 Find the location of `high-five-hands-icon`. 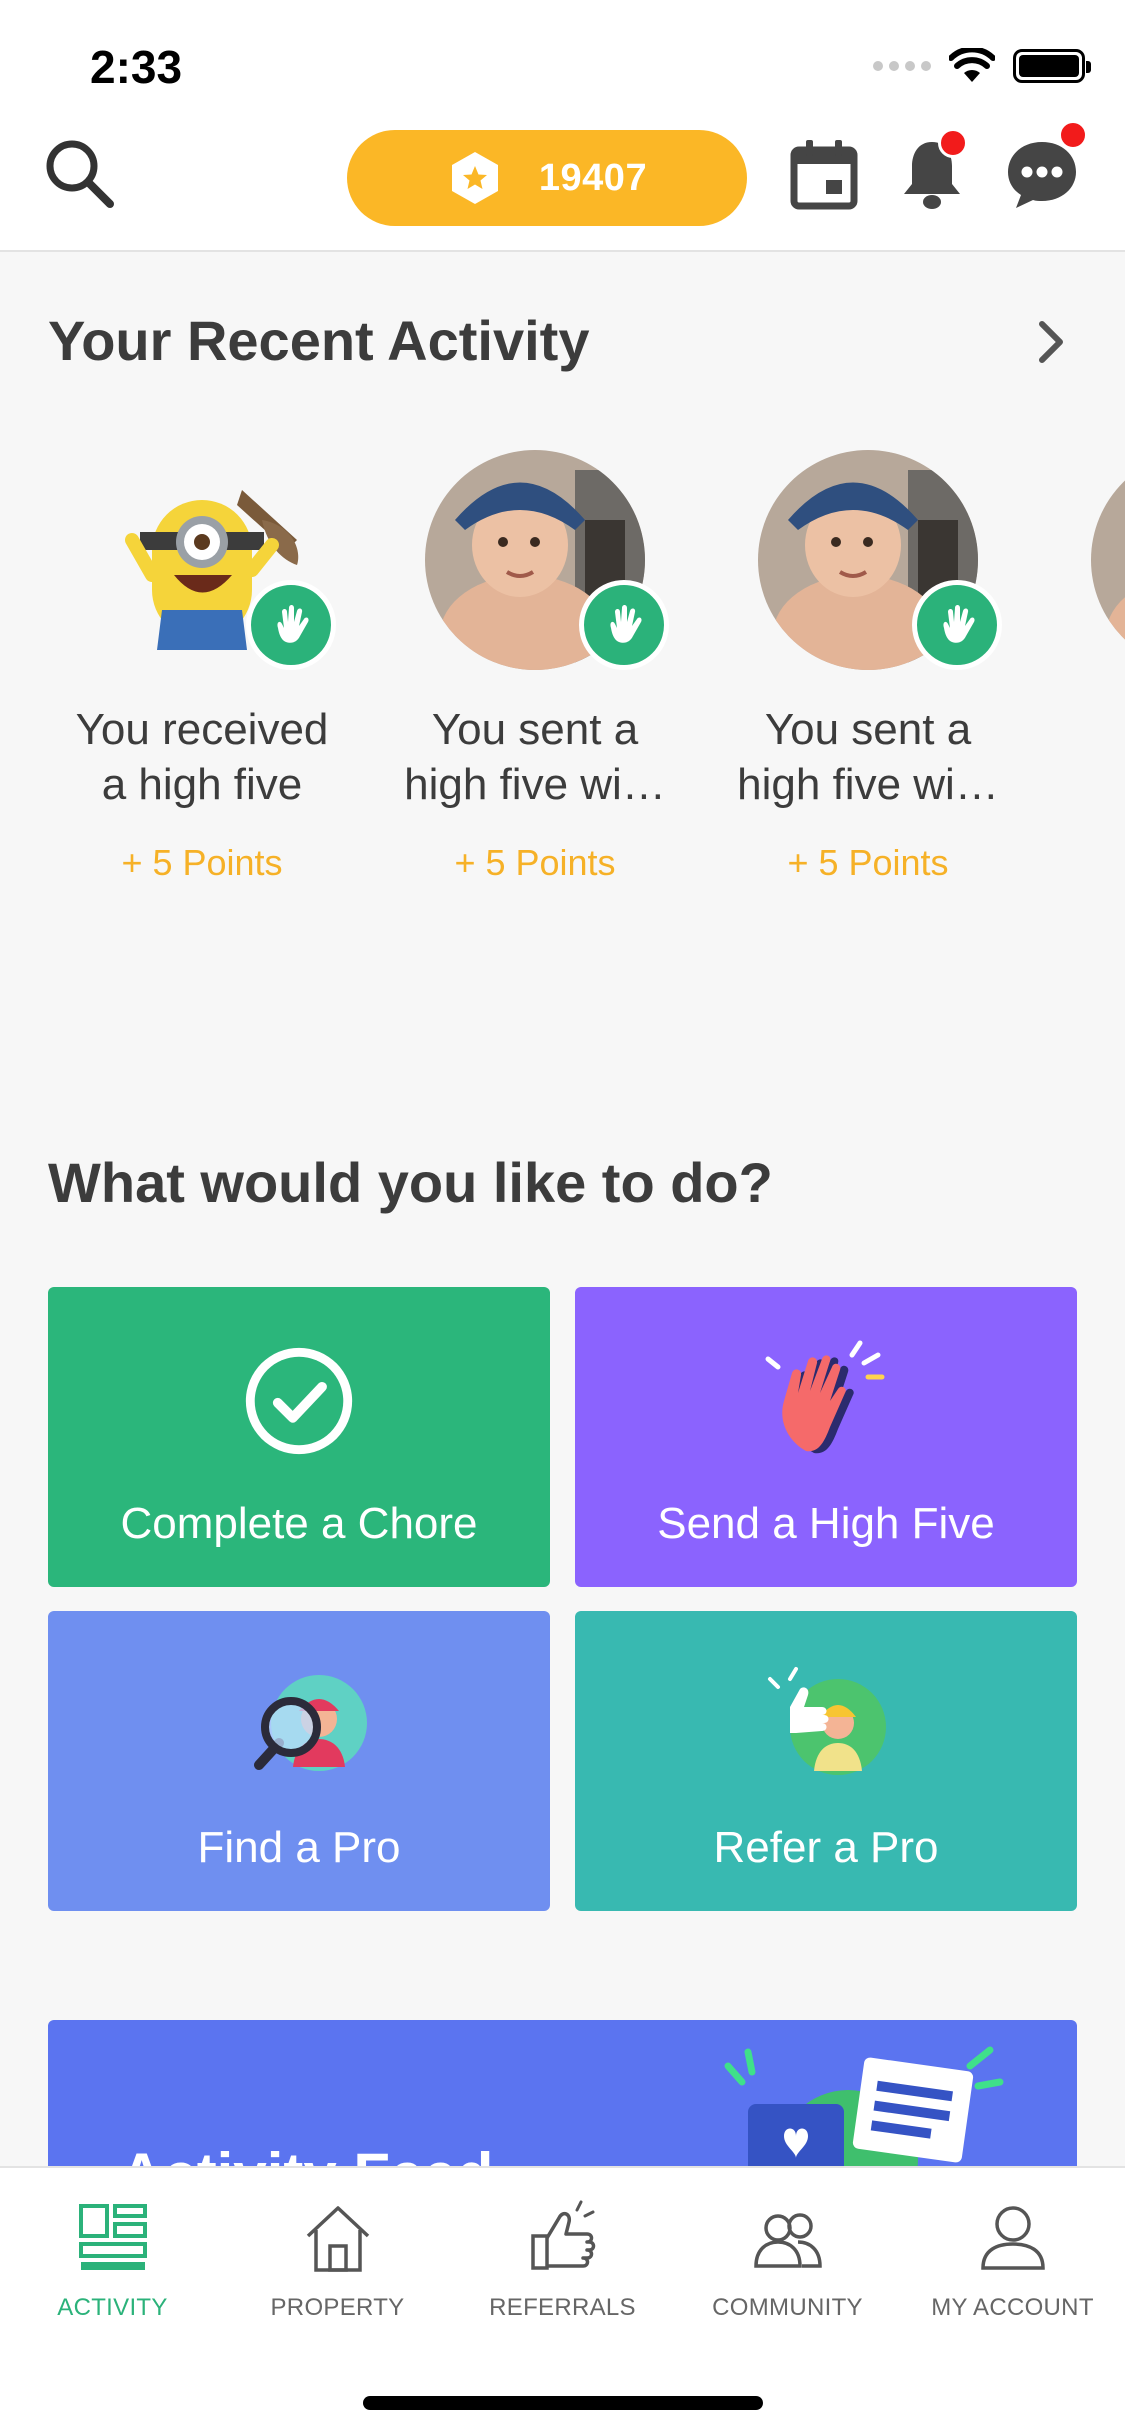

high-five-hands-icon is located at coordinates (825, 1397).